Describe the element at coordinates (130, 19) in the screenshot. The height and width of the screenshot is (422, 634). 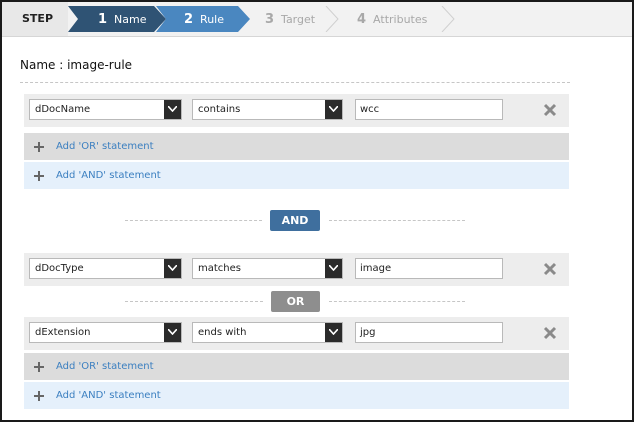
I see `step-label-text: Name` at that location.